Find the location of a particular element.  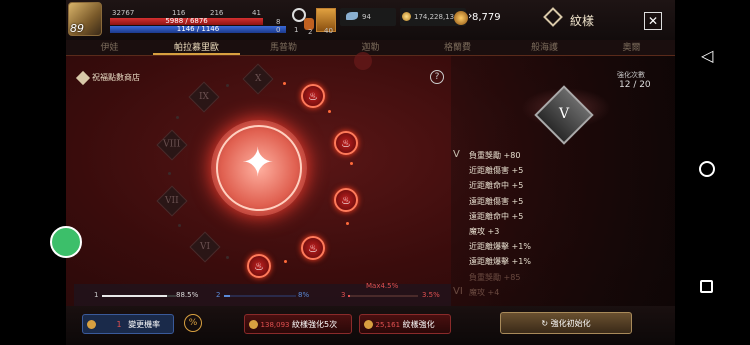

enhance5-label: 紋樣強化5次 is located at coordinates (315, 324).